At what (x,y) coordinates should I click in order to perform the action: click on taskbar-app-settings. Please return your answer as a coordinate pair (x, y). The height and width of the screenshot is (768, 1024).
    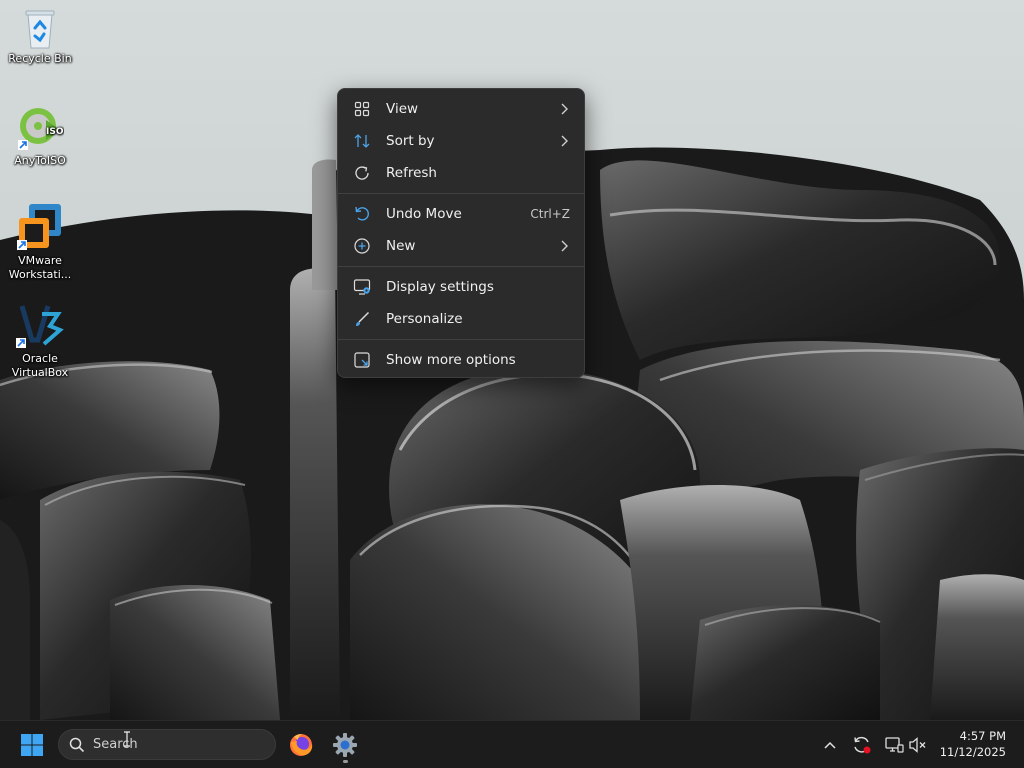
    Looking at the image, I should click on (345, 746).